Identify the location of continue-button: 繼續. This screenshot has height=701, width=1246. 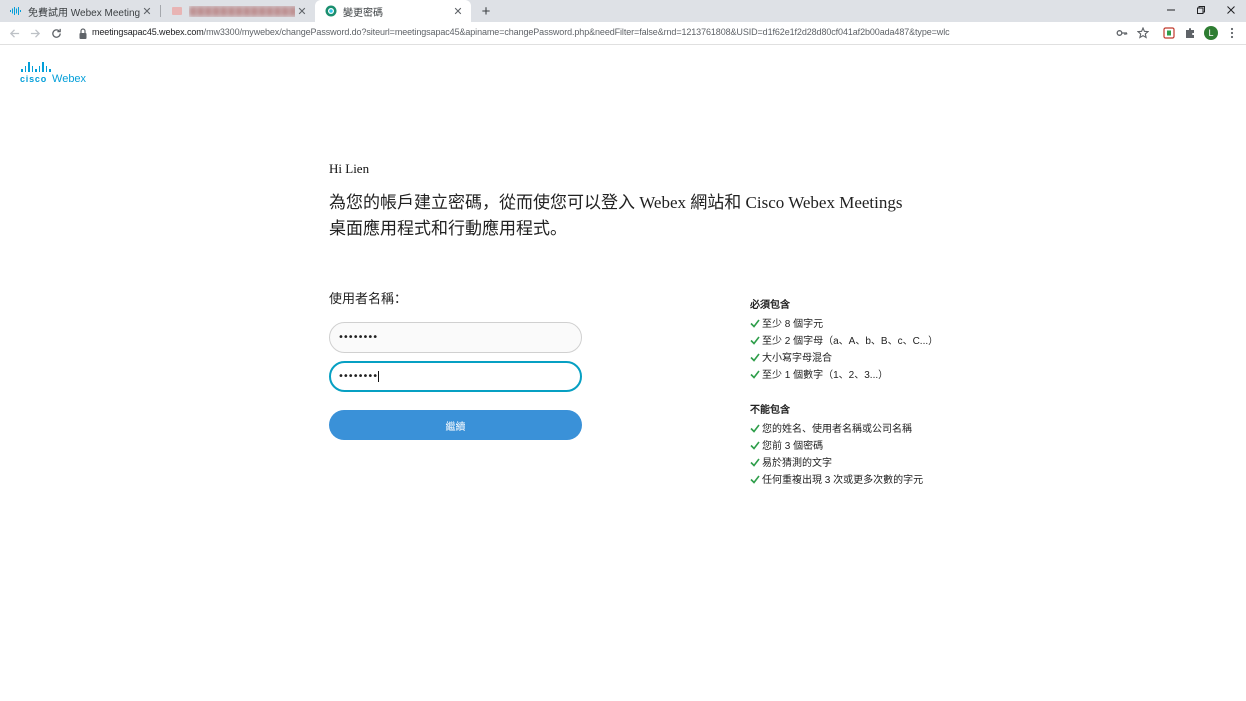
(455, 425).